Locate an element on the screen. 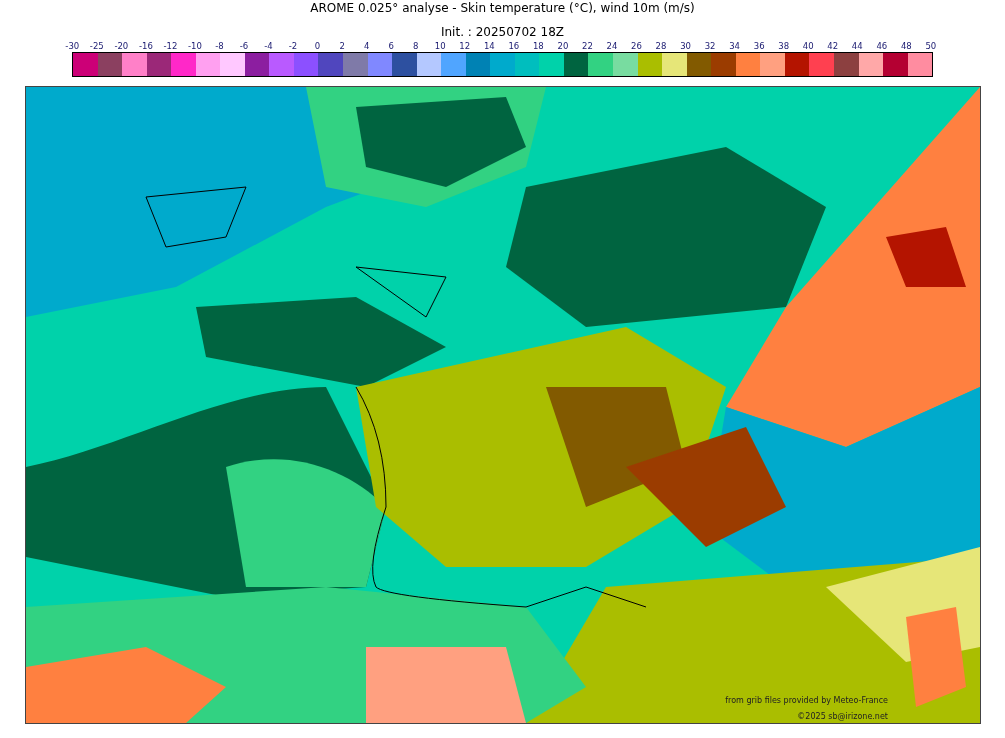 This screenshot has height=738, width=1005. colorbar-tick-label: 48 is located at coordinates (906, 46).